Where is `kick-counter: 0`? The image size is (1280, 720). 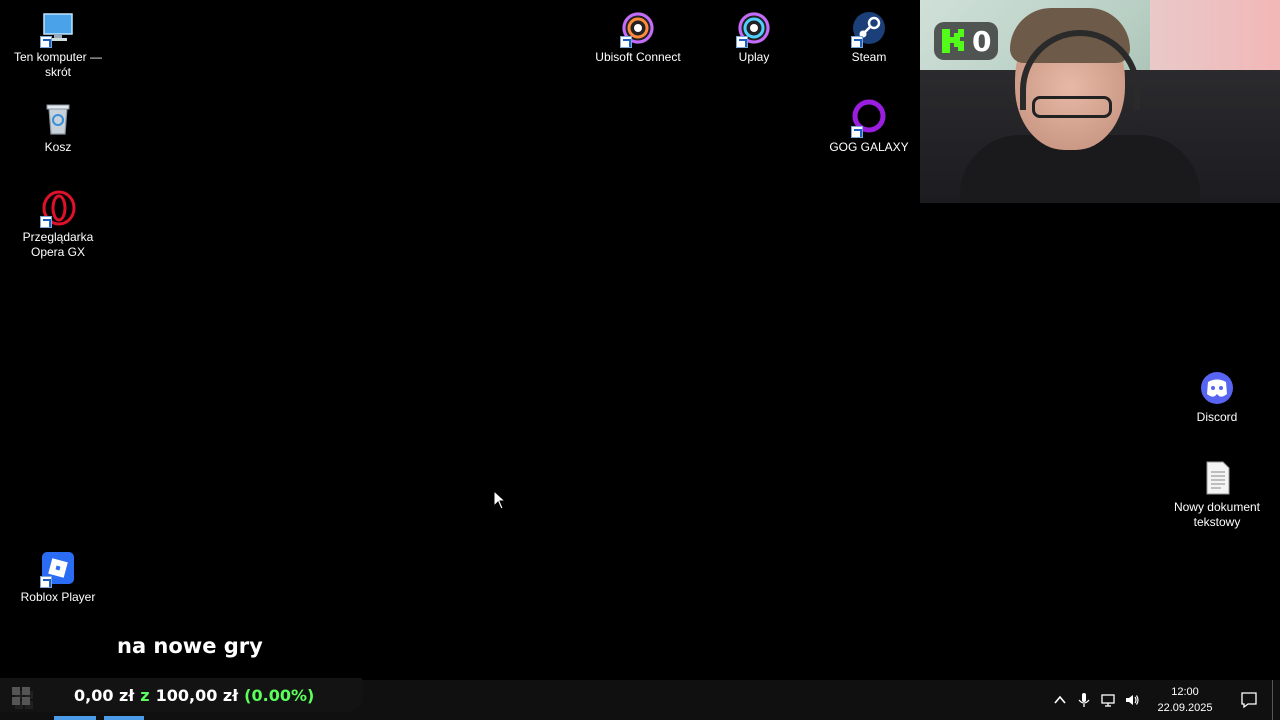 kick-counter: 0 is located at coordinates (966, 41).